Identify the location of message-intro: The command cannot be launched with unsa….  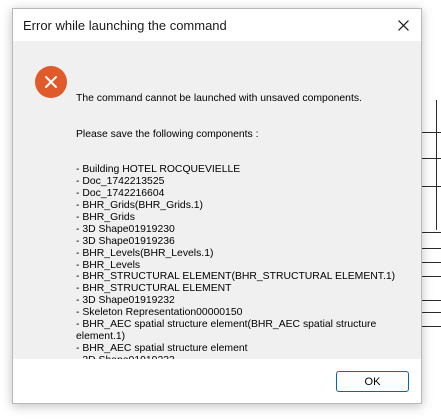
(219, 98).